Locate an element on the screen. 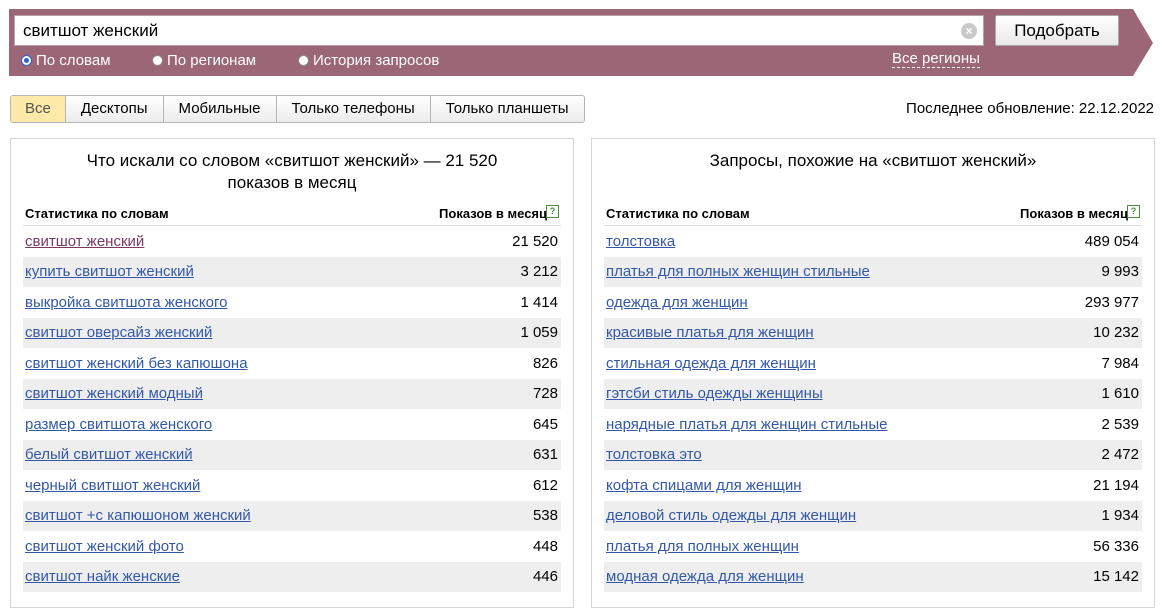 This screenshot has width=1162, height=608. query-link: свитшот +с капюшоном женский is located at coordinates (138, 515).